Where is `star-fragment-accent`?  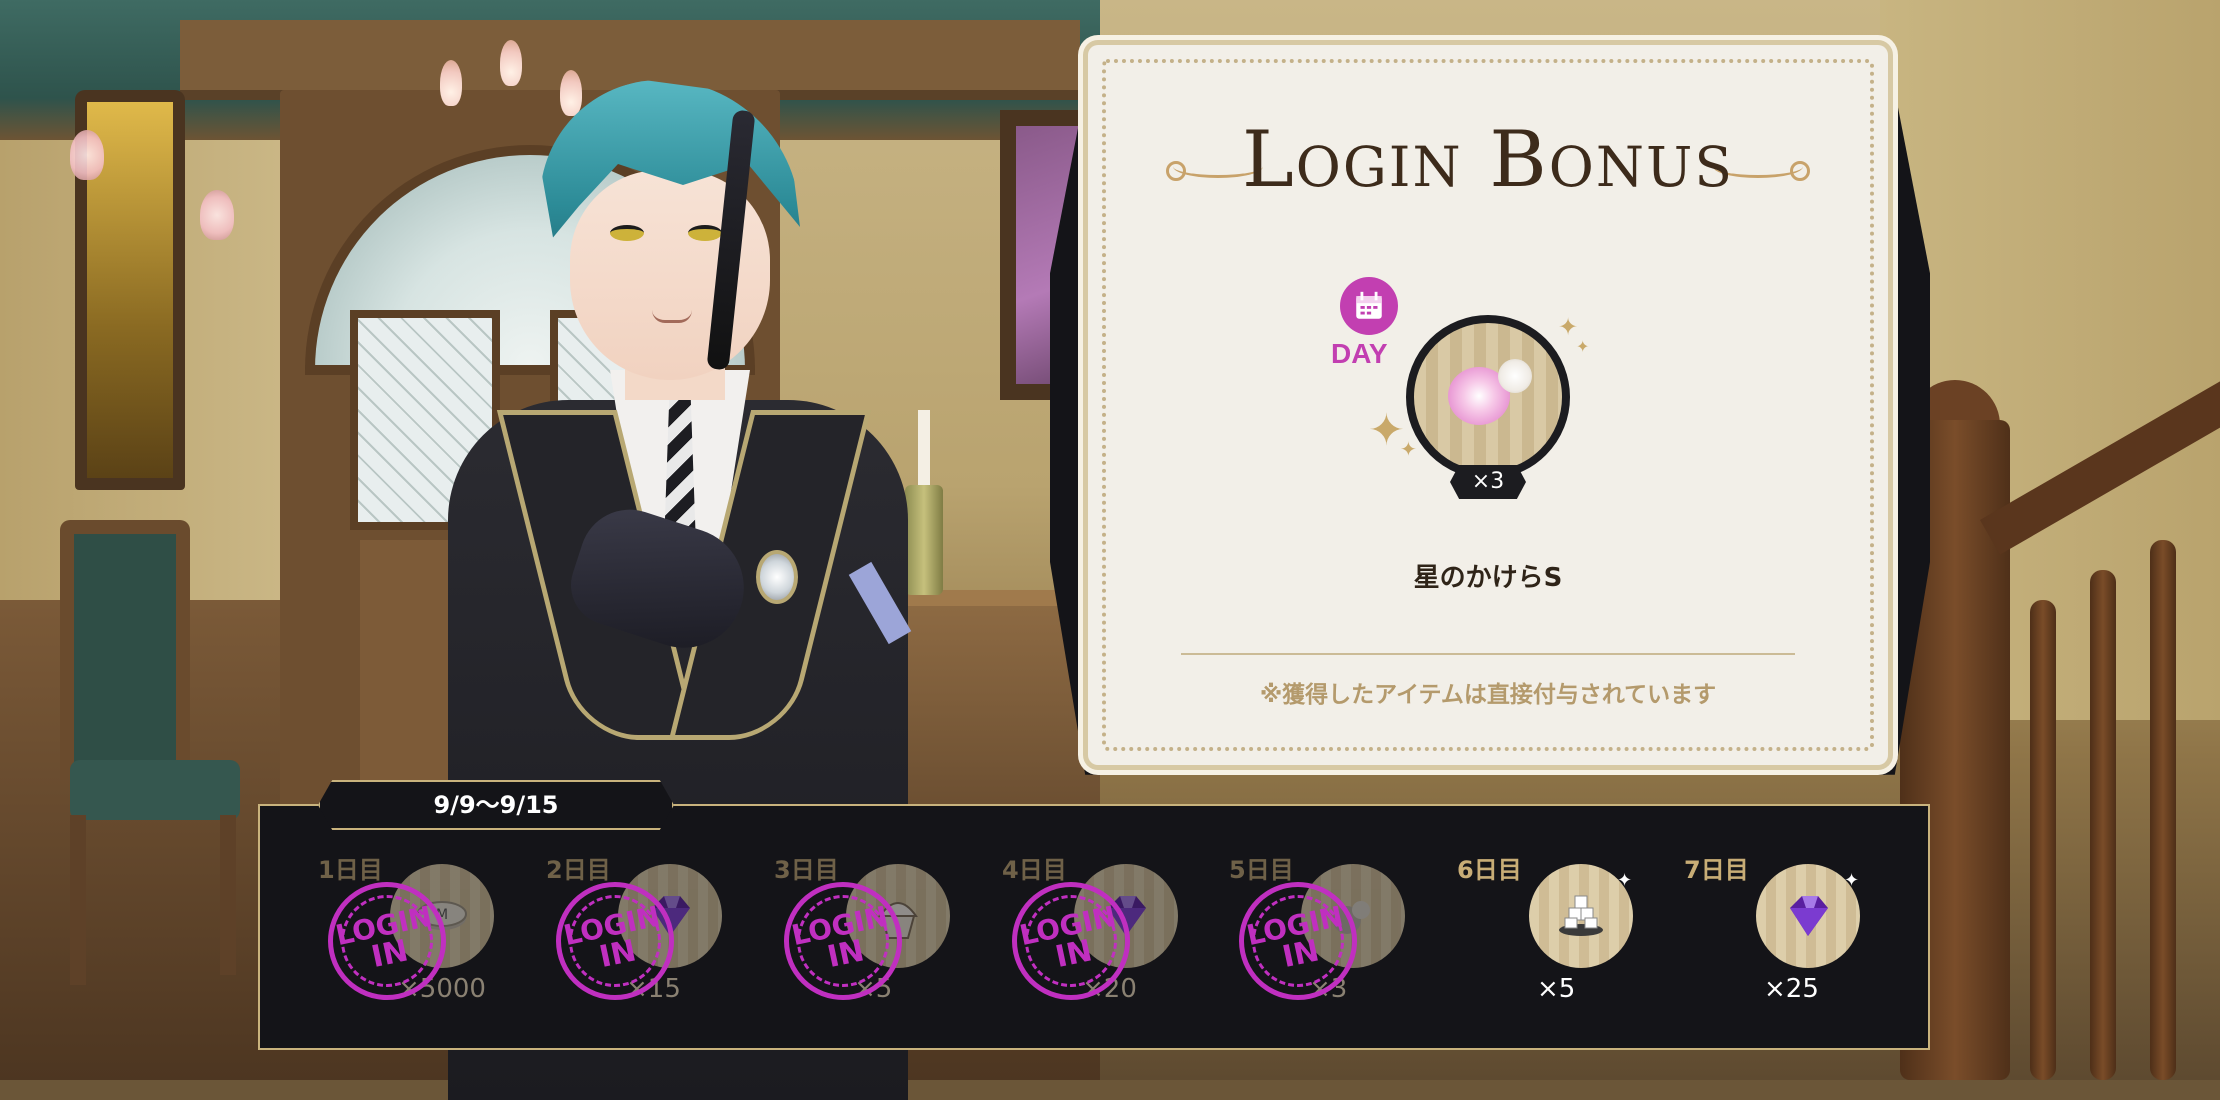 star-fragment-accent is located at coordinates (1515, 376).